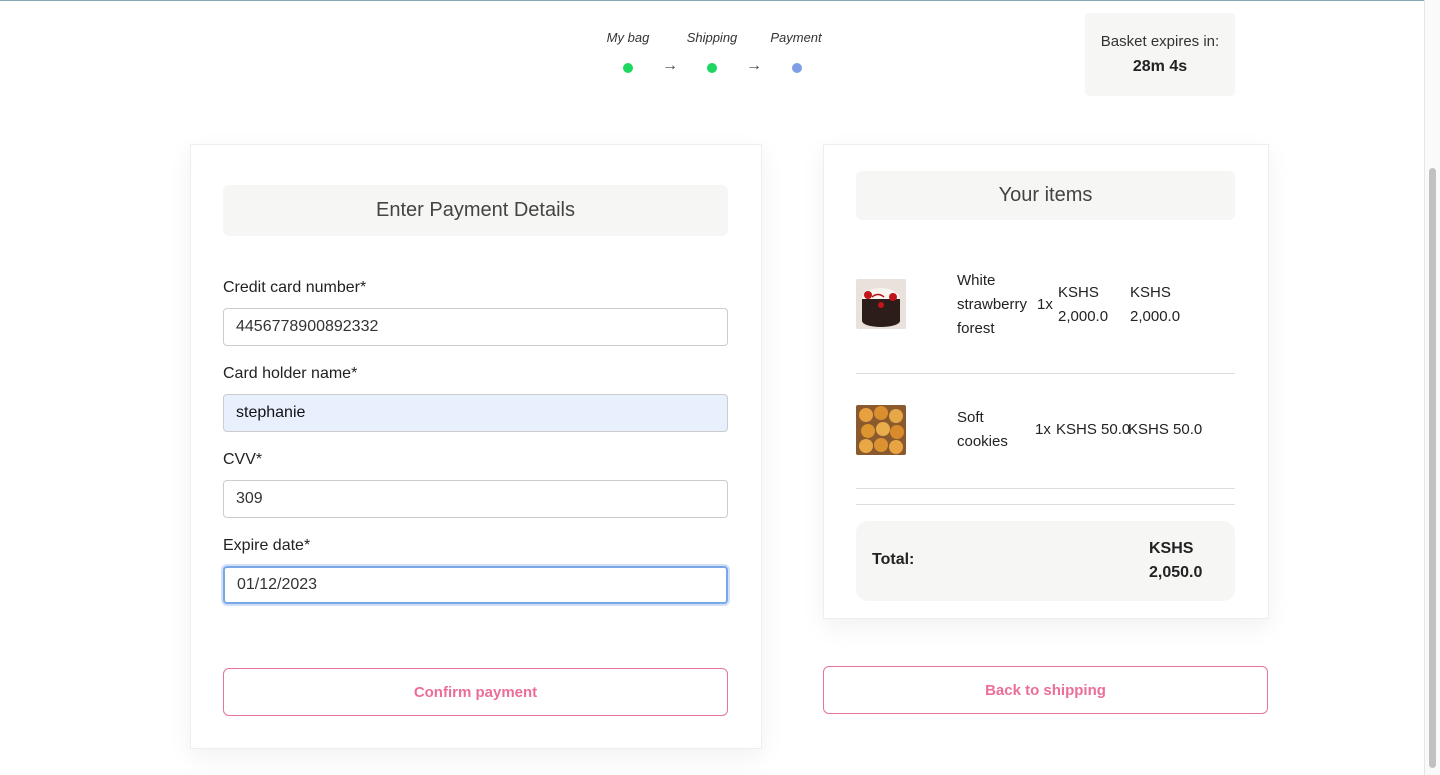  I want to click on items-divider, so click(1045, 504).